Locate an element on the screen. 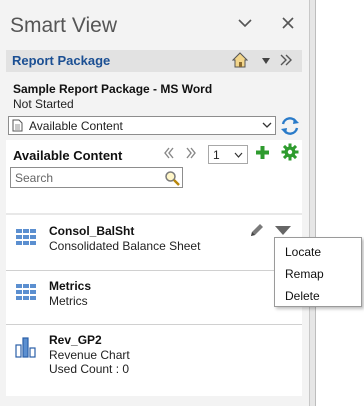  item-name: Metrics is located at coordinates (70, 286).